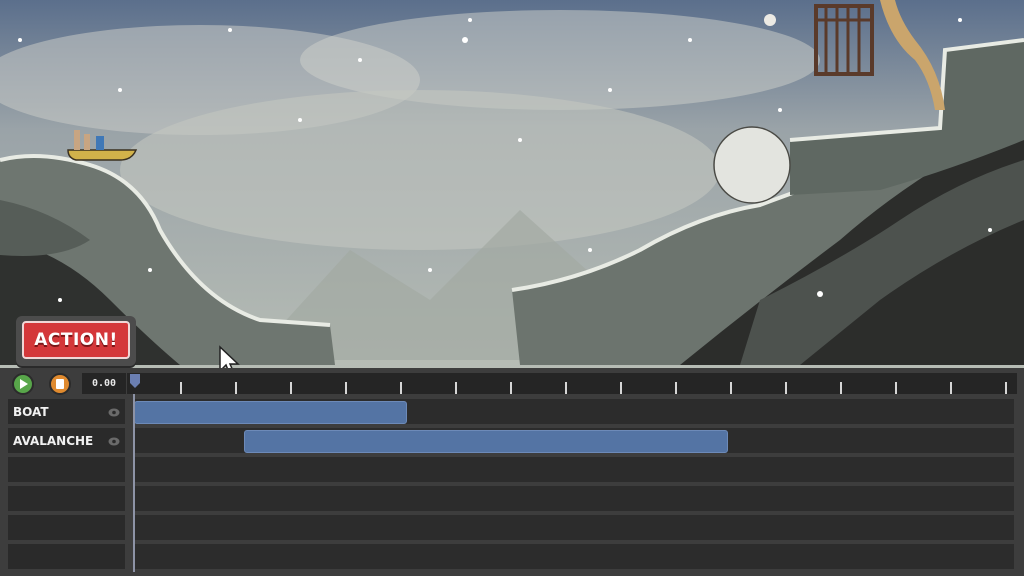  What do you see at coordinates (66, 412) in the screenshot?
I see `track-label: BOAT` at bounding box center [66, 412].